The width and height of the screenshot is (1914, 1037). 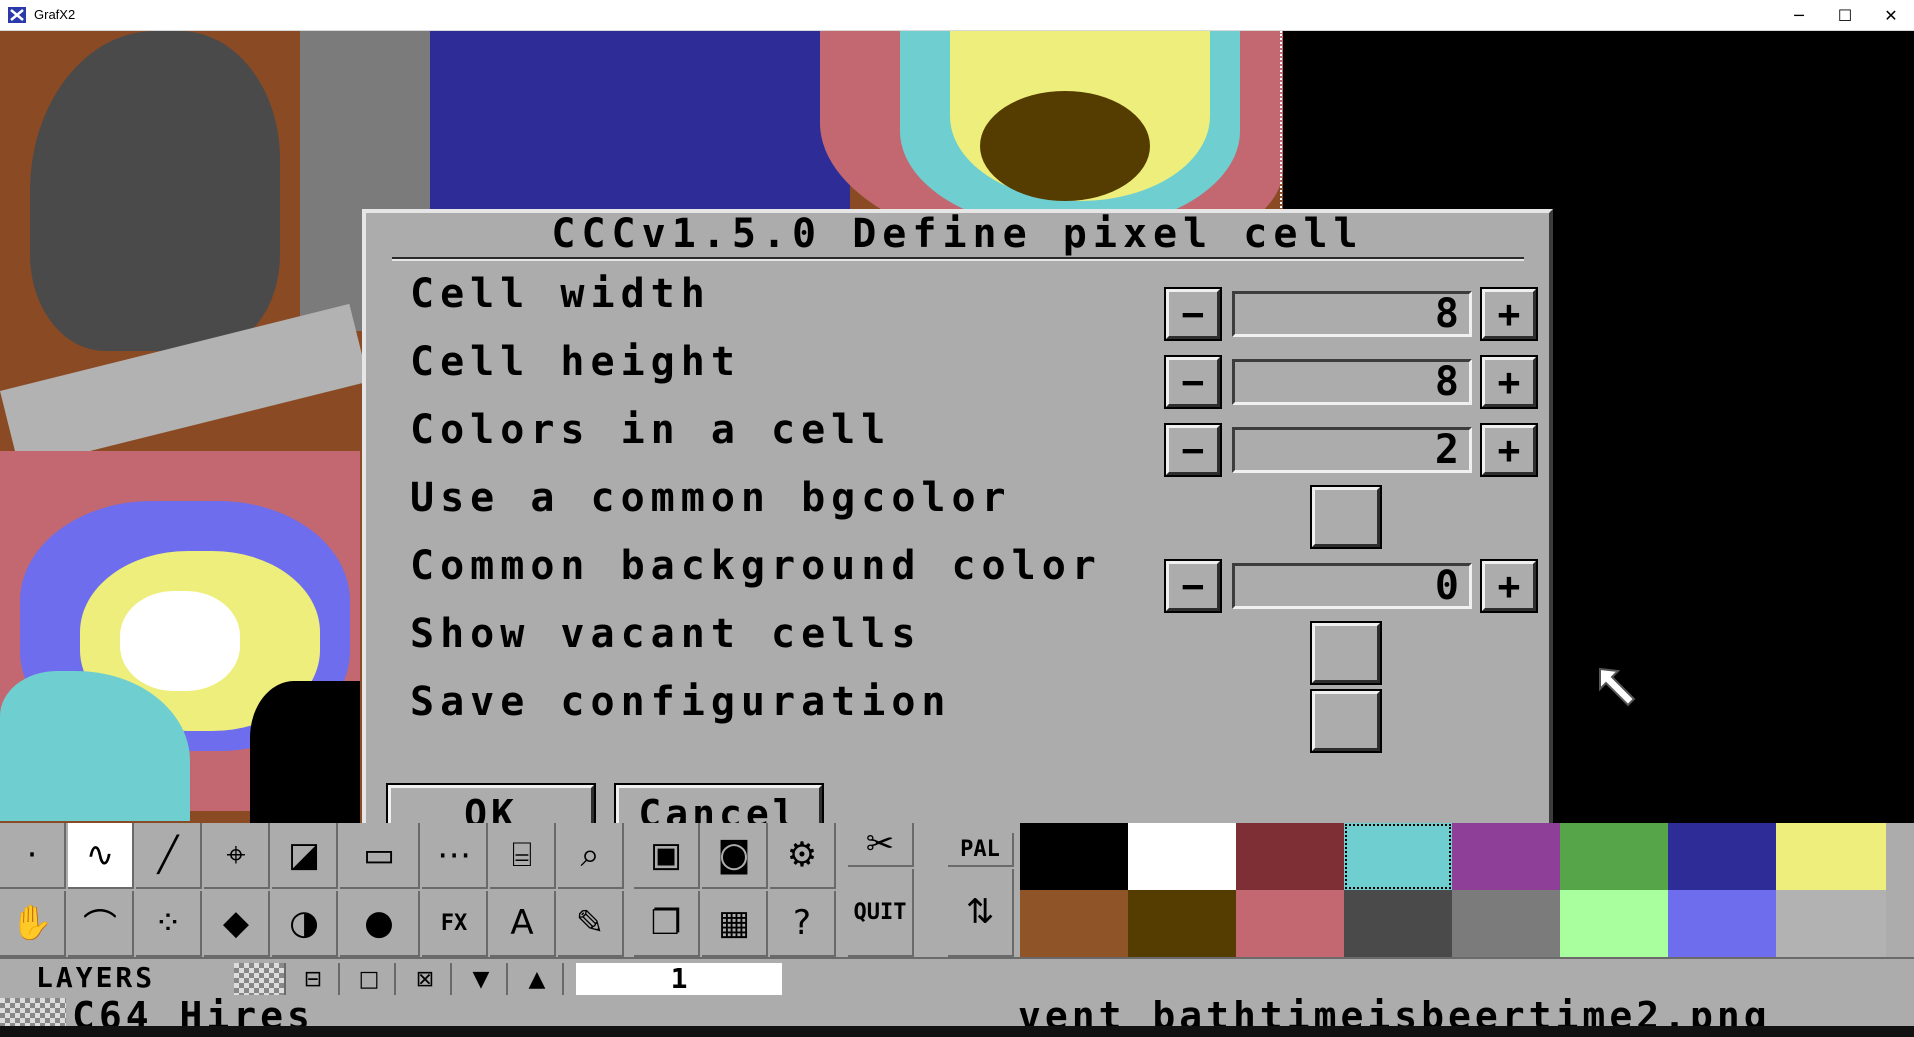 I want to click on screen-settings-tool: ▣, so click(x=667, y=856).